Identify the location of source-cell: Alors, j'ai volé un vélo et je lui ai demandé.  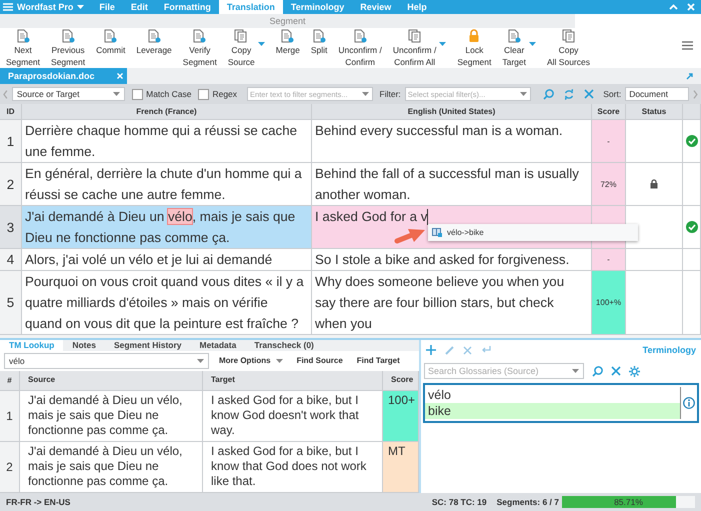
(167, 259).